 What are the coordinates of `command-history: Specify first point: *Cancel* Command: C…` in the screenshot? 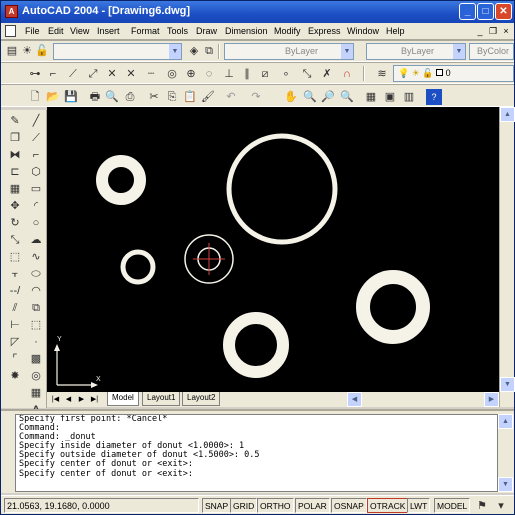 It's located at (256, 453).